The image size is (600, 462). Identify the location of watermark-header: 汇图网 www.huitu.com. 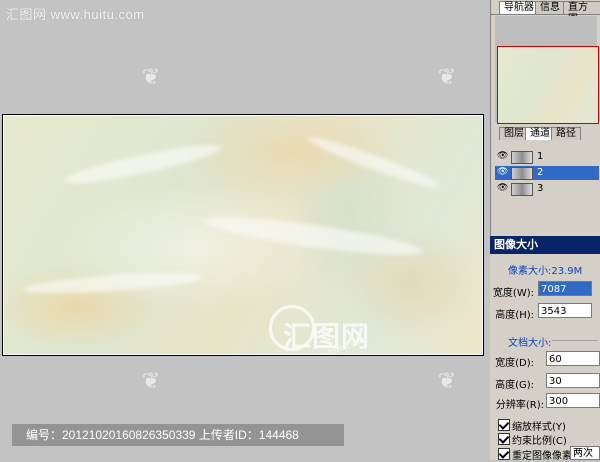
(75, 14).